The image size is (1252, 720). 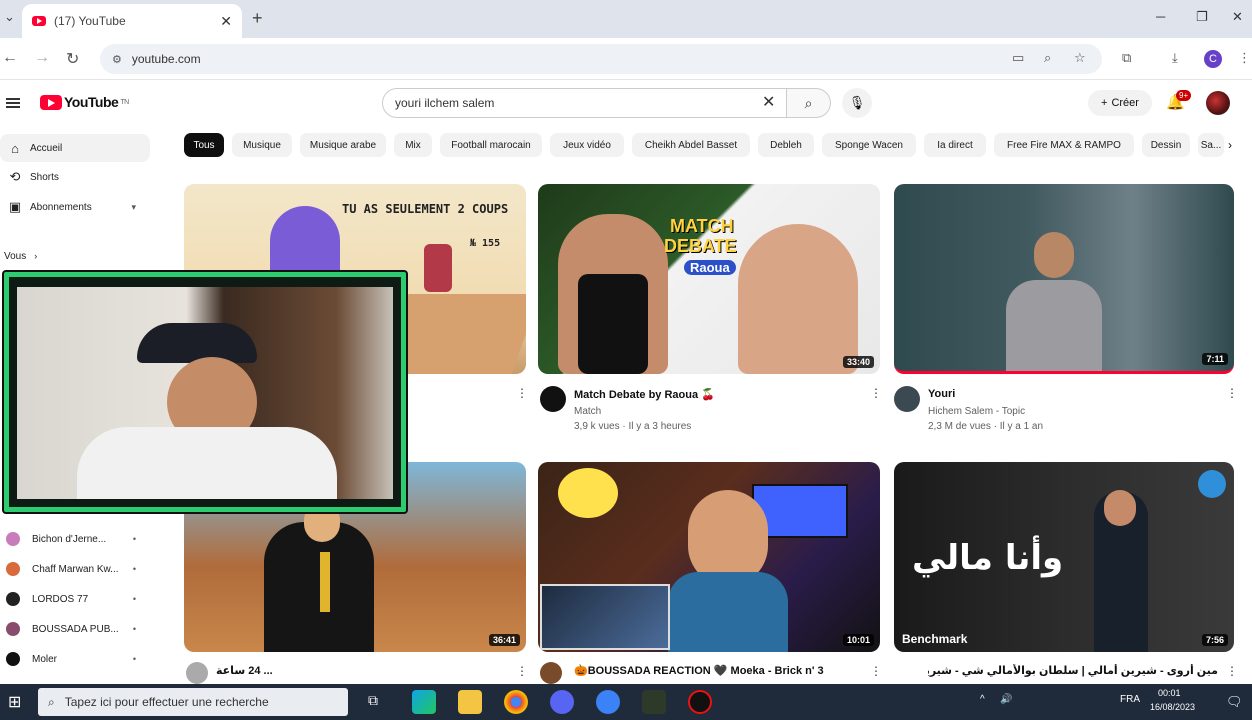 I want to click on close-window-icon: ✕, so click(x=1237, y=17).